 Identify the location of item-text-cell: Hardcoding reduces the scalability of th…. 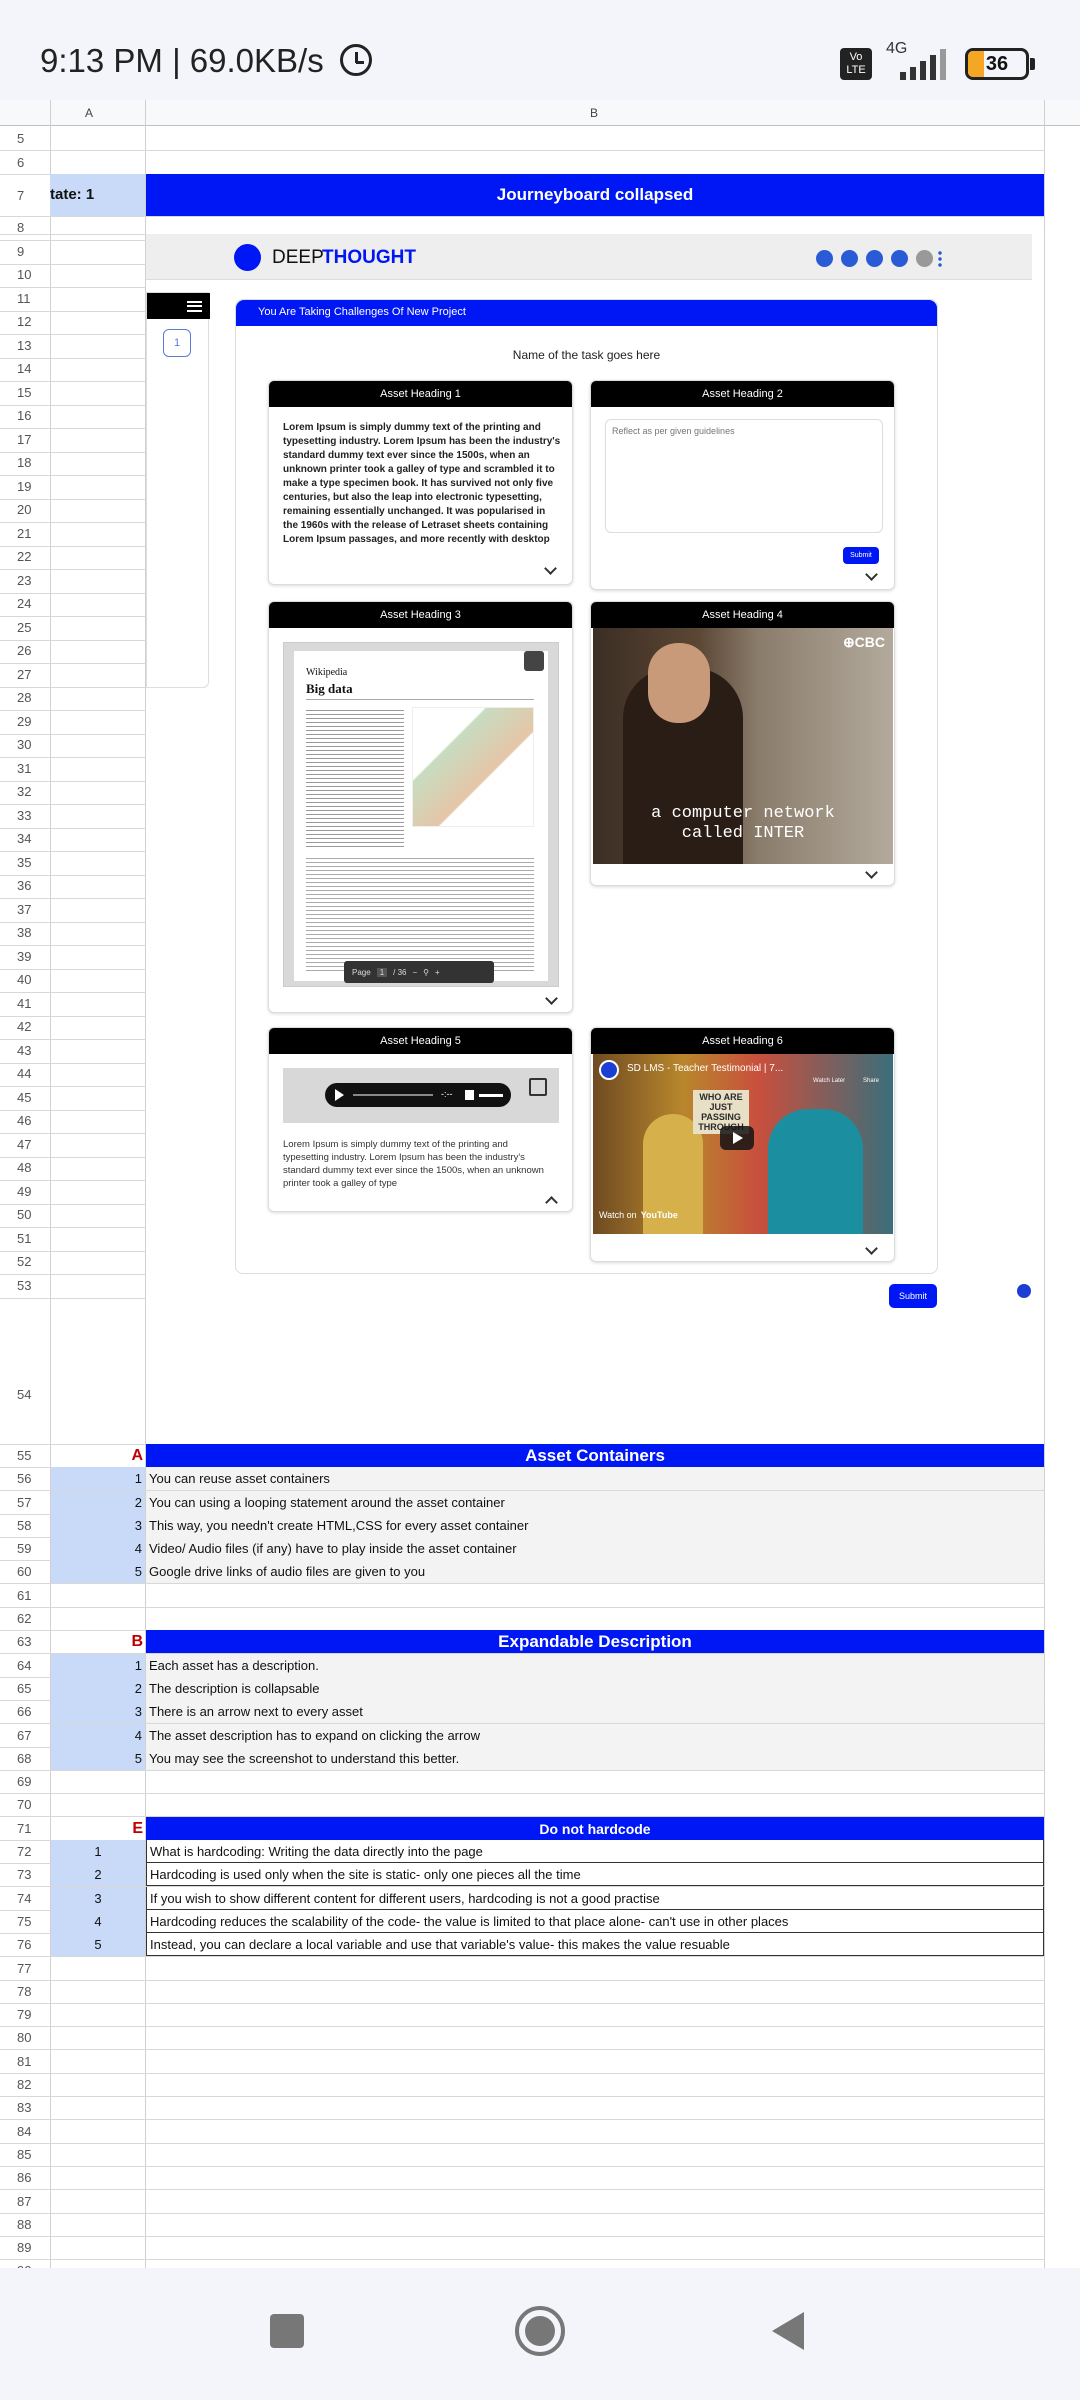
(595, 1922).